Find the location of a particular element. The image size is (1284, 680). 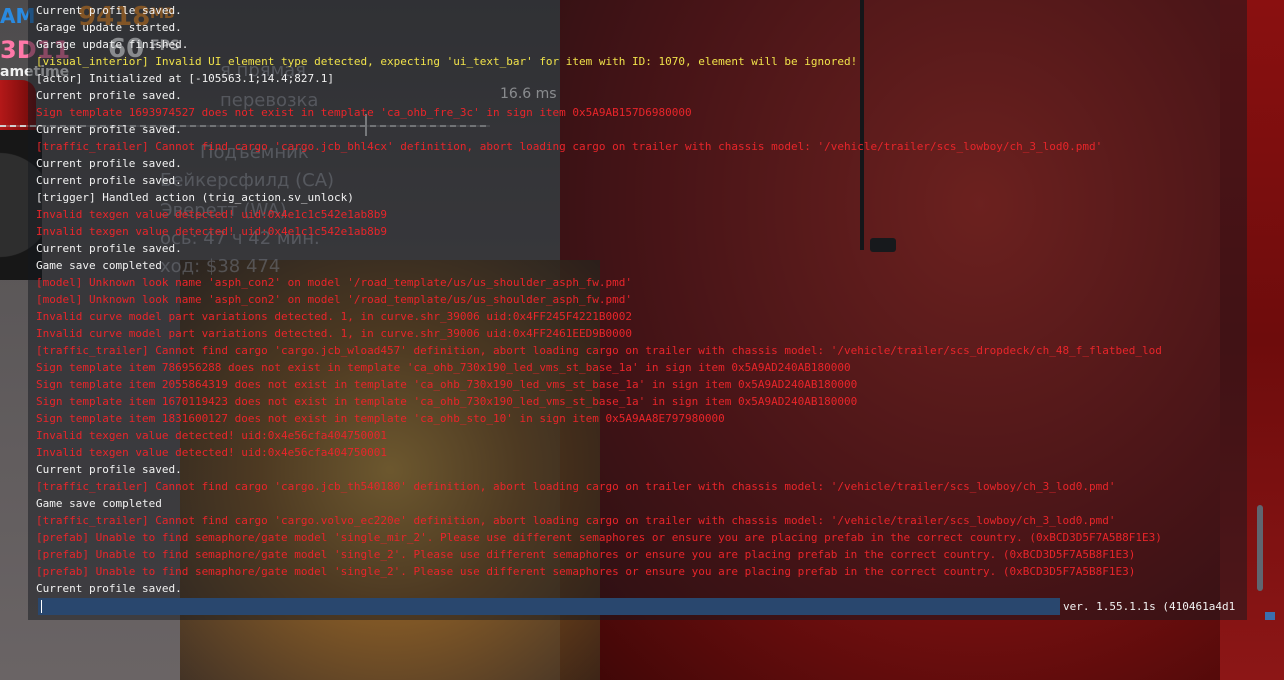

console-resize-handle is located at coordinates (1270, 616).